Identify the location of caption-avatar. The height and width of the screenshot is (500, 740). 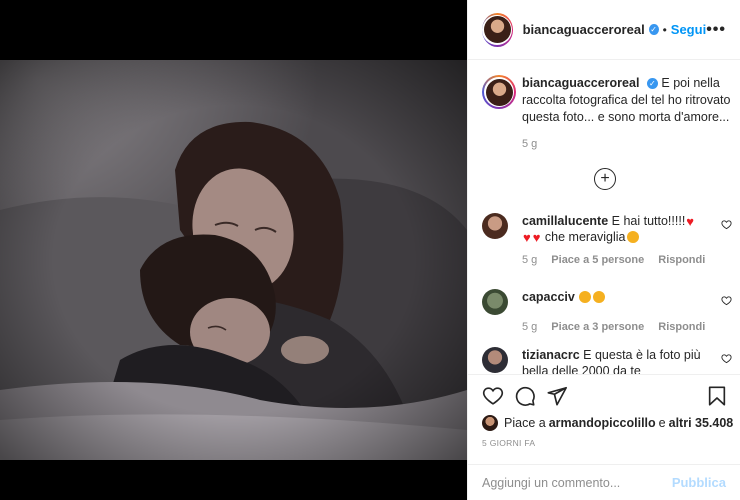
(499, 92).